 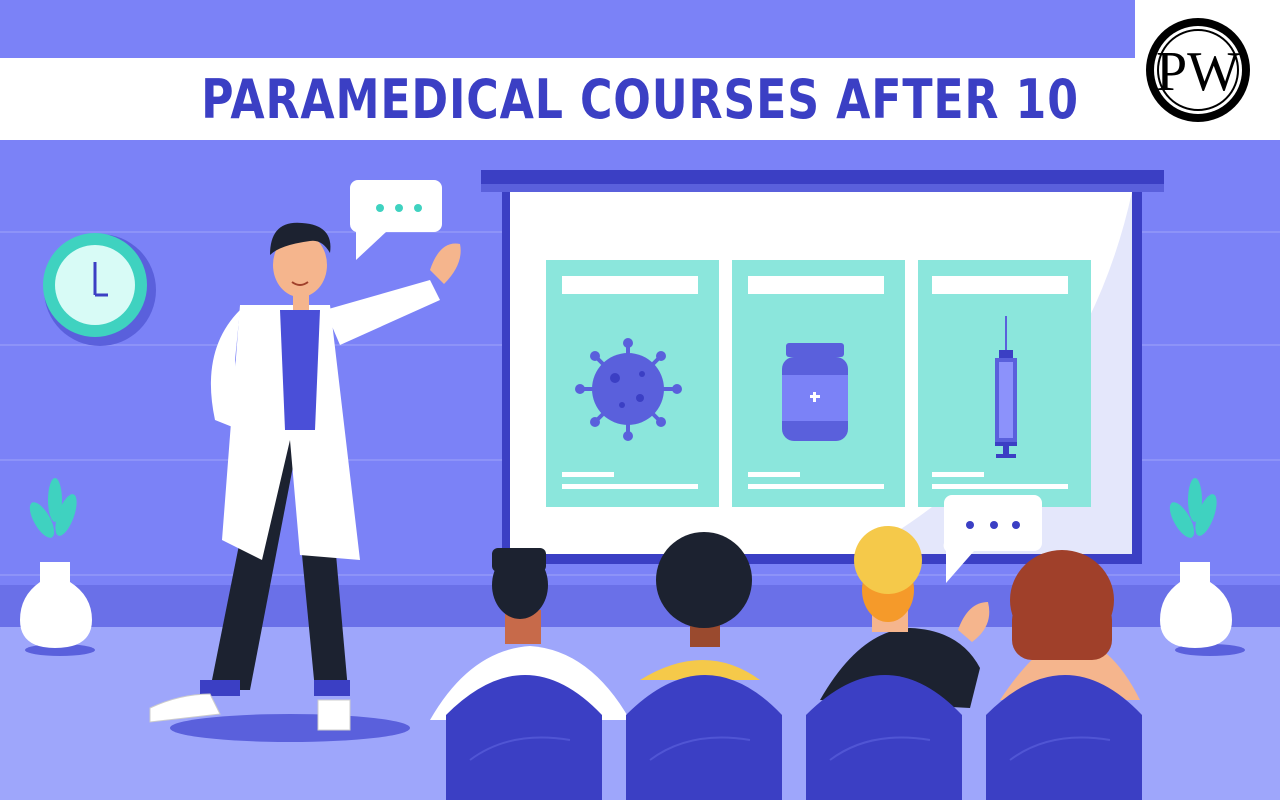 What do you see at coordinates (640, 99) in the screenshot?
I see `page-title: PARAMEDICAL COURSES AFTER 10` at bounding box center [640, 99].